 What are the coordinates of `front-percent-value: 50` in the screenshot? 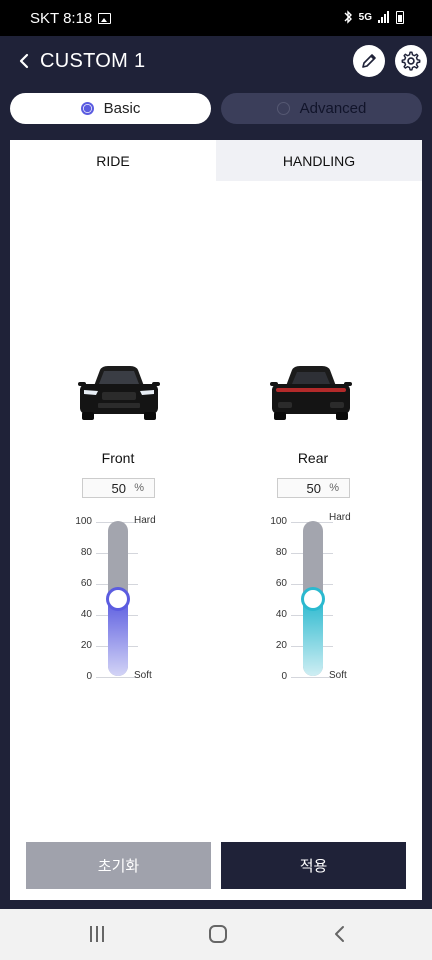 It's located at (118, 488).